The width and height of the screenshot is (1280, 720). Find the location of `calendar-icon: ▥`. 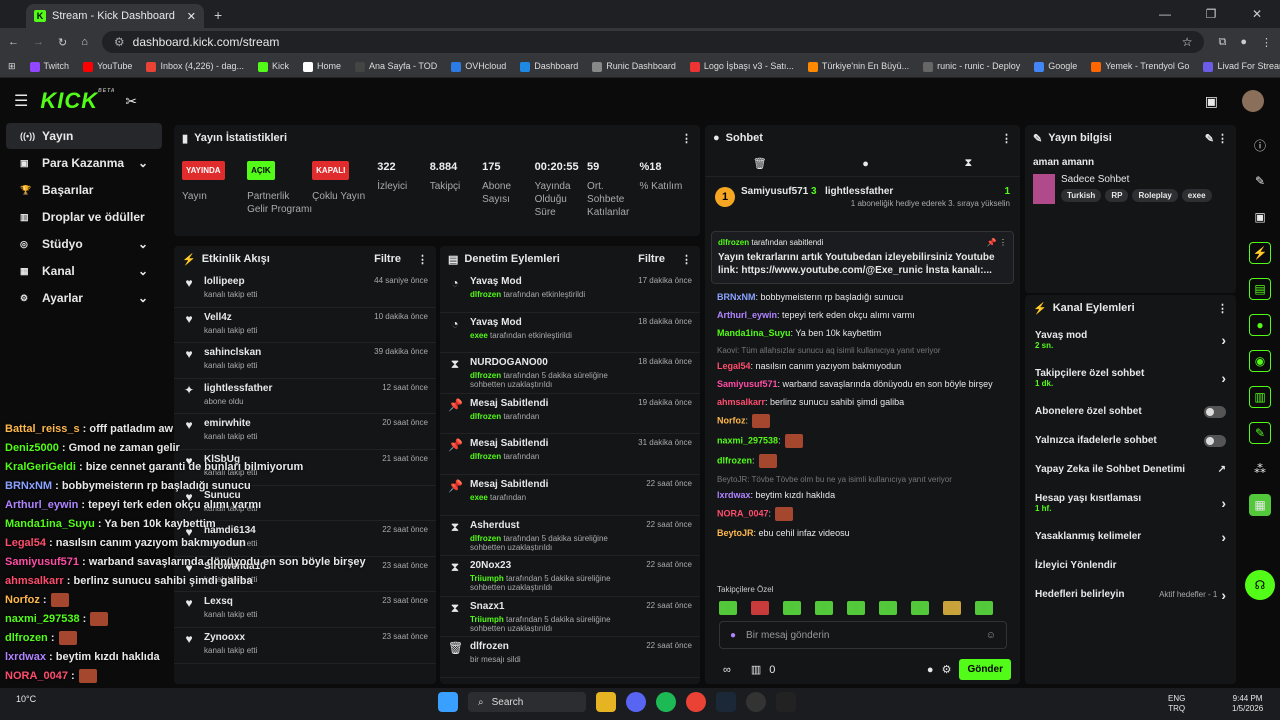

calendar-icon: ▥ is located at coordinates (1260, 397).